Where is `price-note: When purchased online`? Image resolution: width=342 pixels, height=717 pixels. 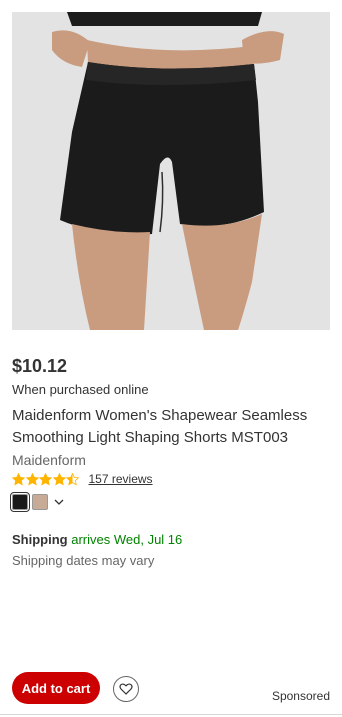
price-note: When purchased online is located at coordinates (80, 389).